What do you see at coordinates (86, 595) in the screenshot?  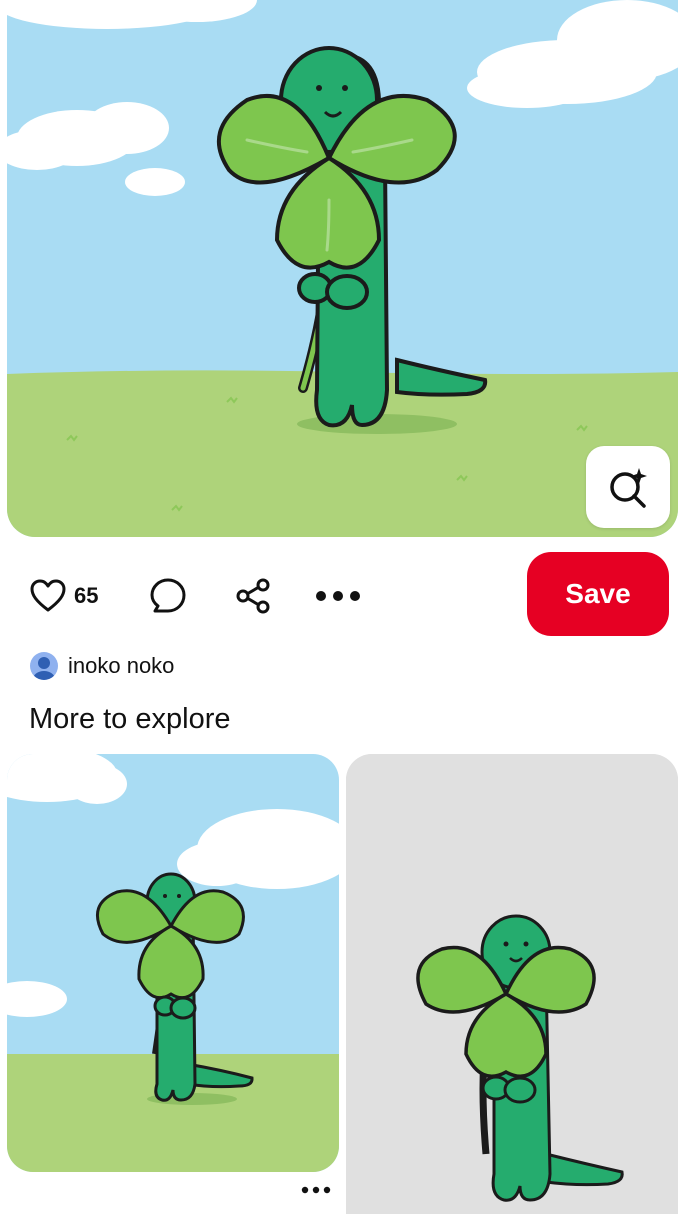 I see `like-count: 65` at bounding box center [86, 595].